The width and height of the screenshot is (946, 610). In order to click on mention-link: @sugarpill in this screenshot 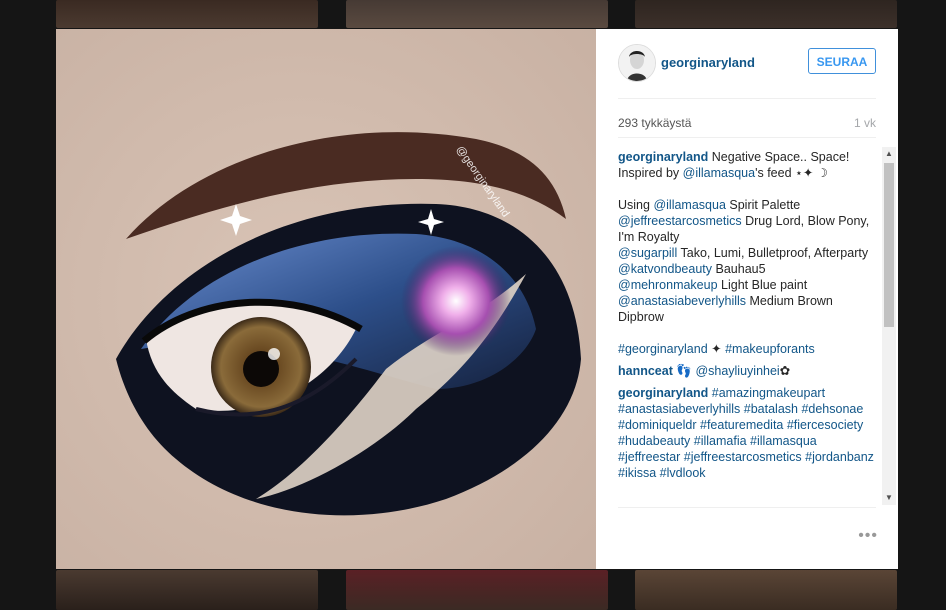, I will do `click(647, 253)`.